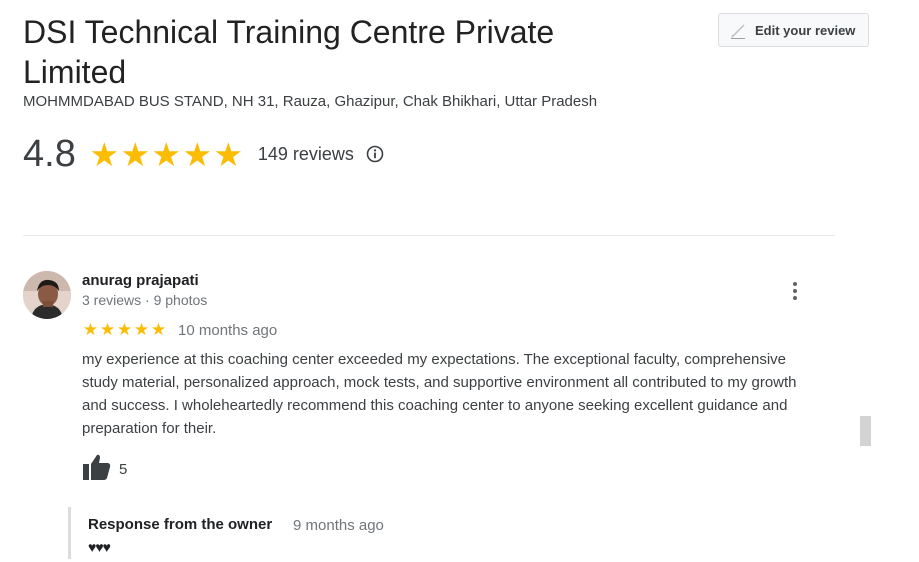  Describe the element at coordinates (306, 154) in the screenshot. I see `review-count-link: 149 reviews` at that location.